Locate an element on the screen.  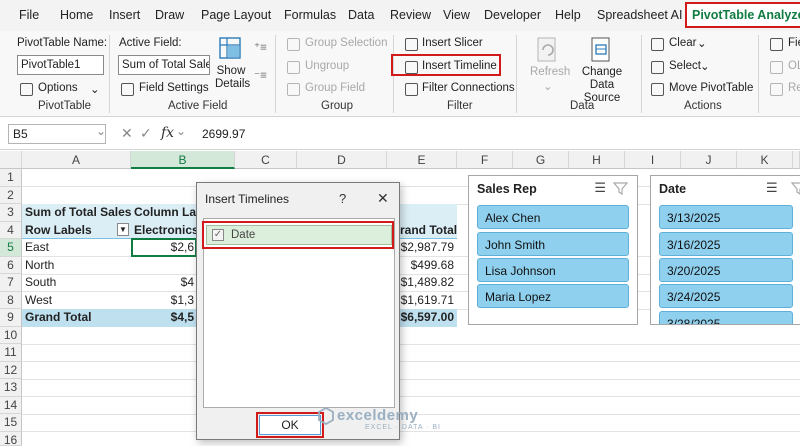
group-selection-button: Group Selection is located at coordinates (346, 43).